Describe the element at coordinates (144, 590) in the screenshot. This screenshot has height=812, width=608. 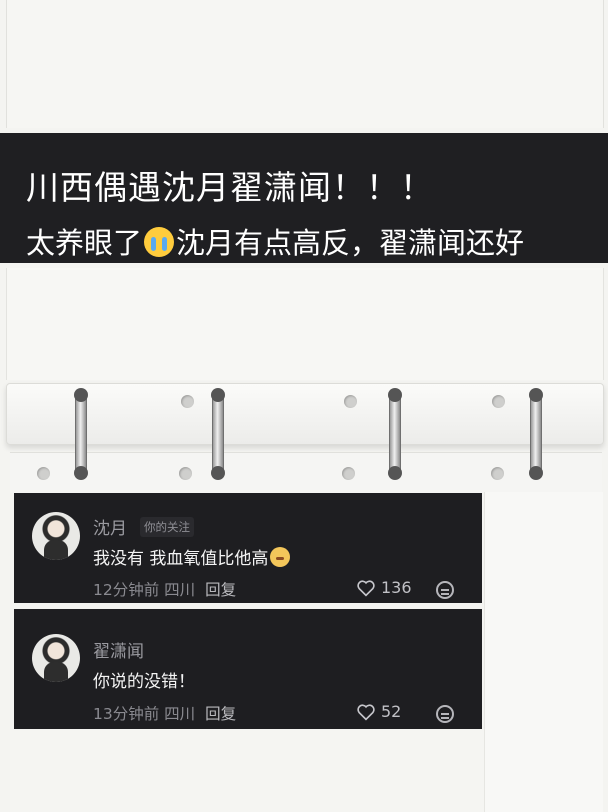
I see `comment-time-location: 12分钟前 四川` at that location.